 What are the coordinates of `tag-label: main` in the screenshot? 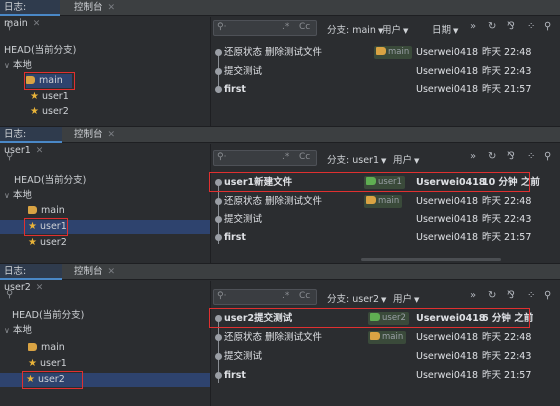 It's located at (393, 337).